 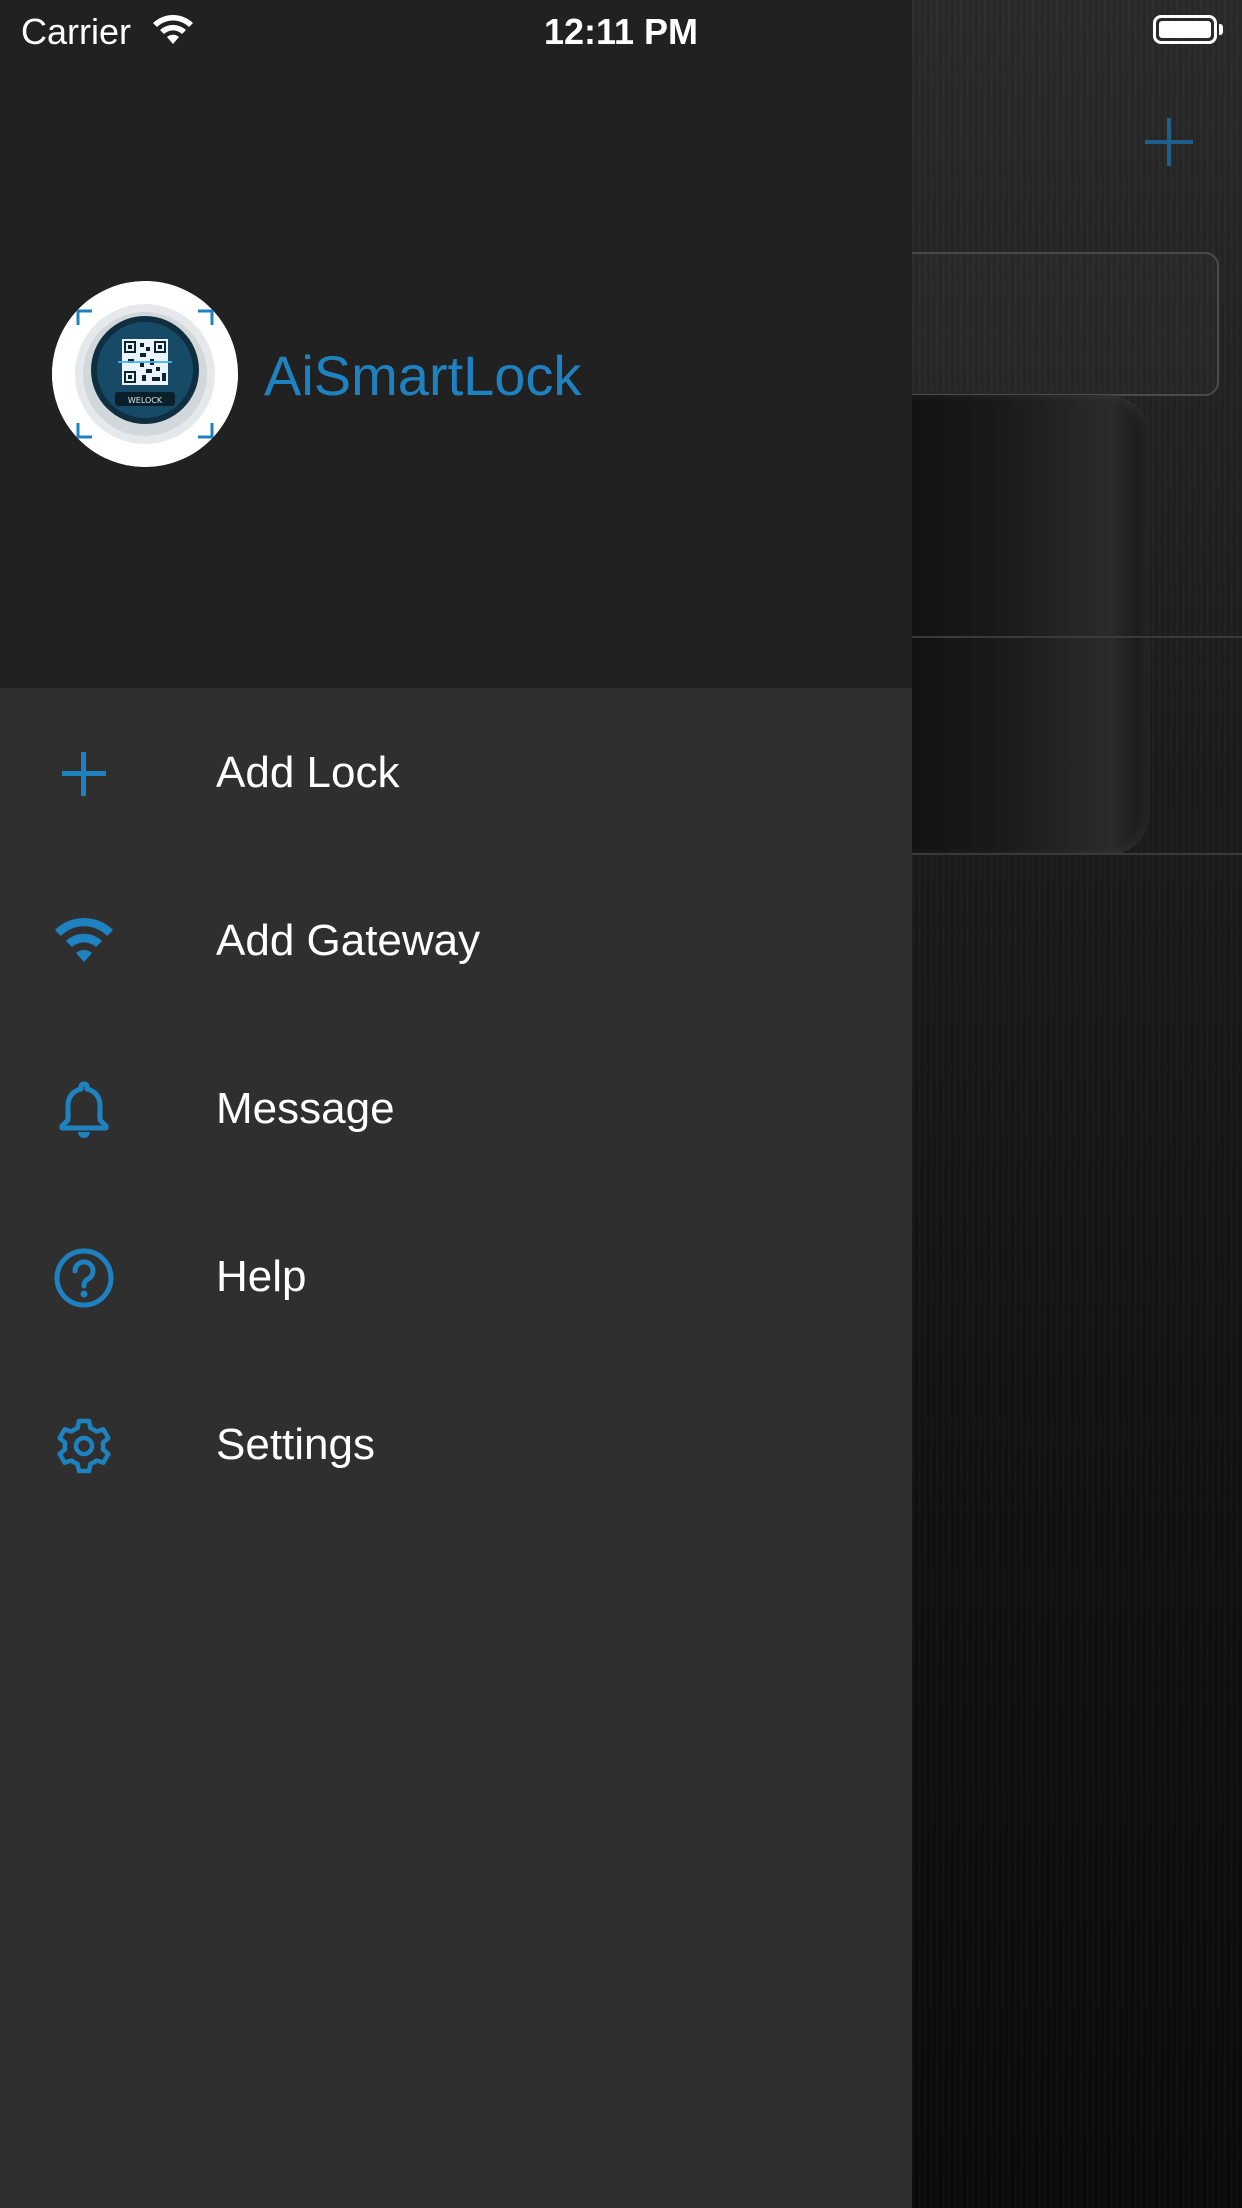 What do you see at coordinates (84, 1110) in the screenshot?
I see `bell-icon` at bounding box center [84, 1110].